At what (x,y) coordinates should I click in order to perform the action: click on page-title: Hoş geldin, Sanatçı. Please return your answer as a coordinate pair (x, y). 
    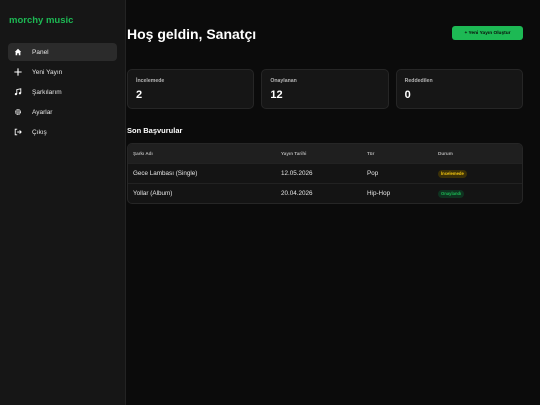
    Looking at the image, I should click on (192, 34).